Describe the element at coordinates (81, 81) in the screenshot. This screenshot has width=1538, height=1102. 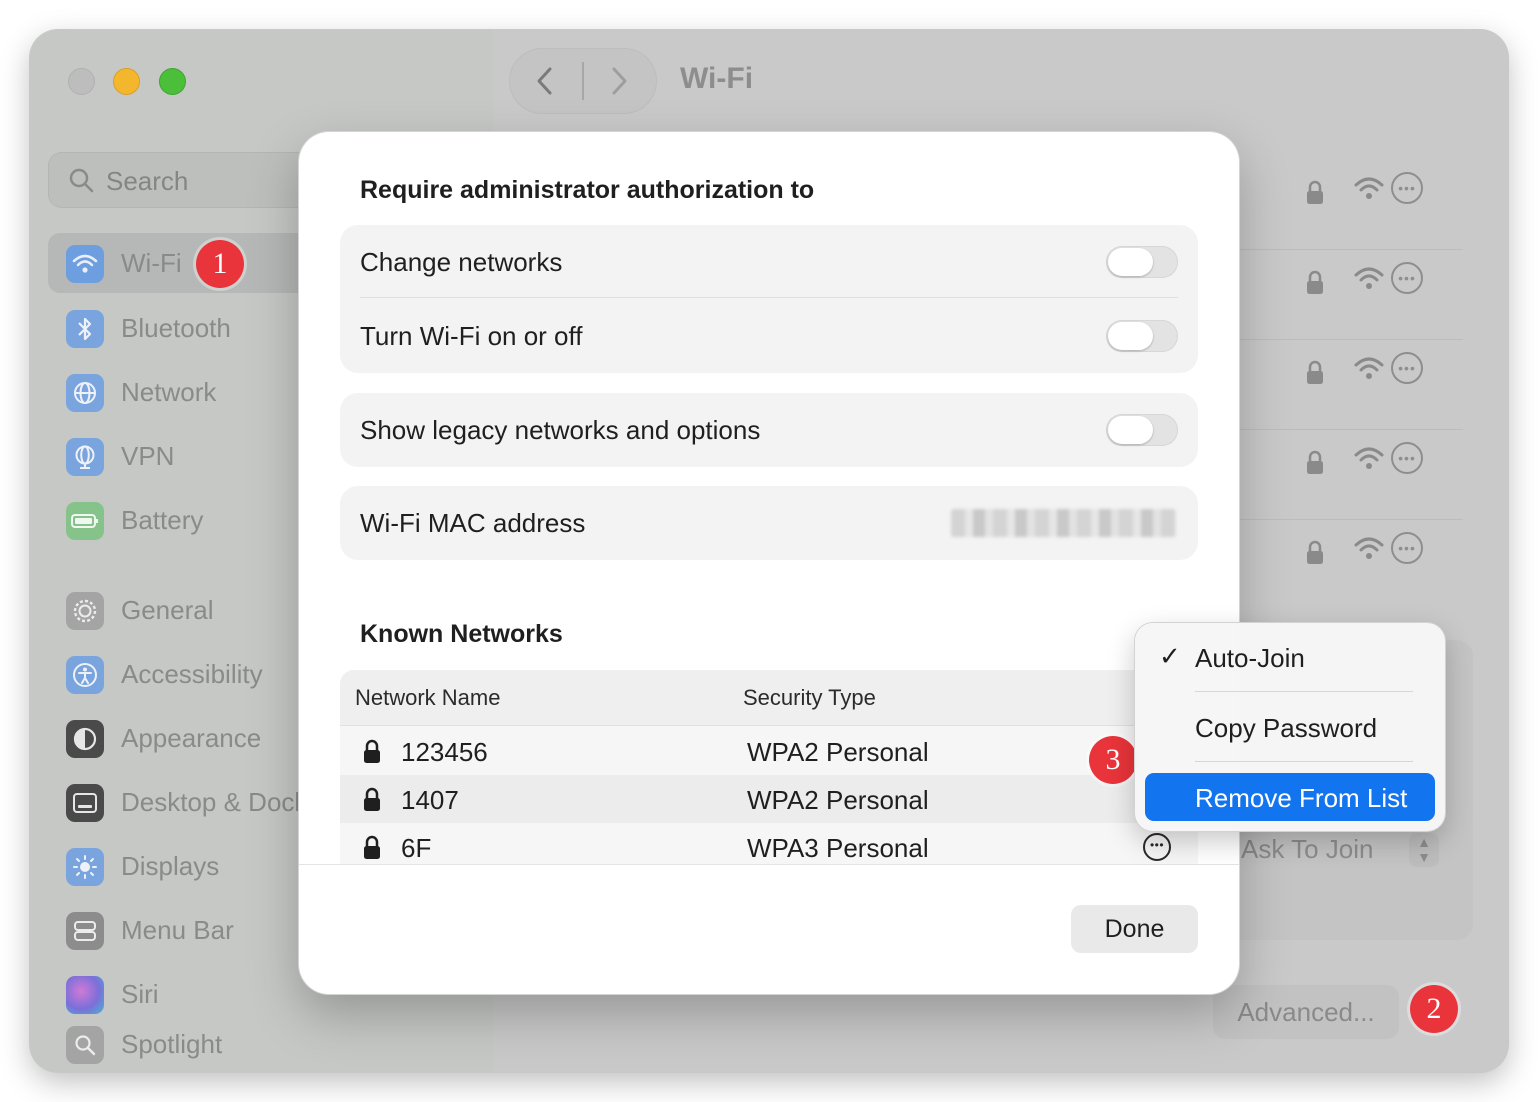
I see `close-window-button` at that location.